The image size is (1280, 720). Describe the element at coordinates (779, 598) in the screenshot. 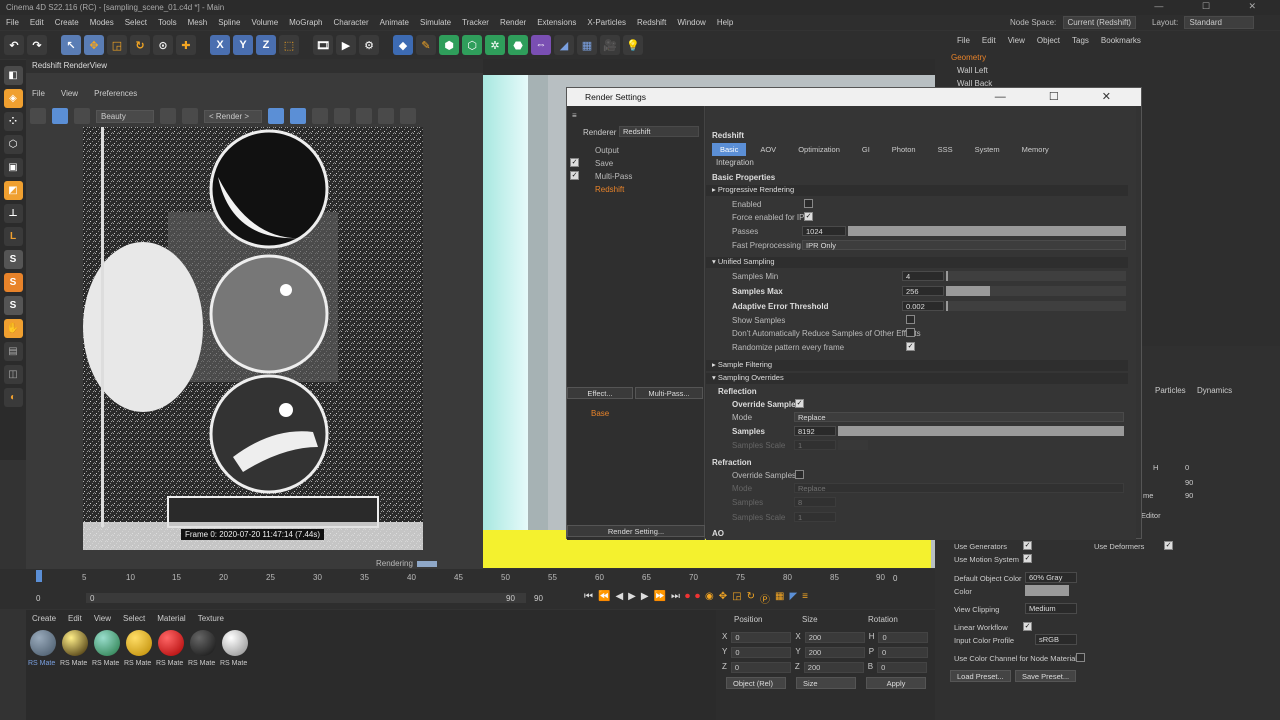

I see `key-pla-icon: ▦` at that location.